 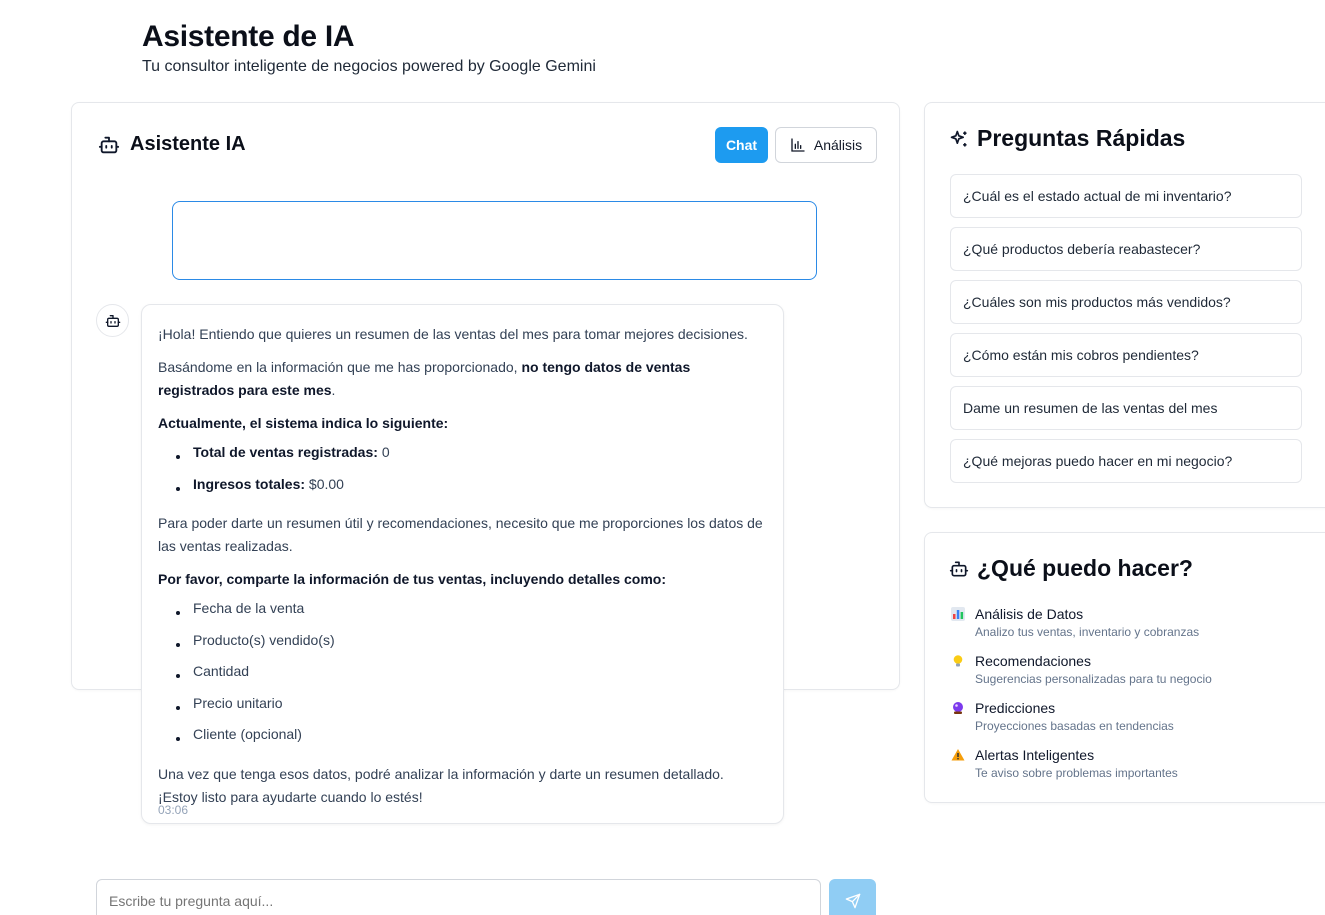 I want to click on send-button, so click(x=852, y=897).